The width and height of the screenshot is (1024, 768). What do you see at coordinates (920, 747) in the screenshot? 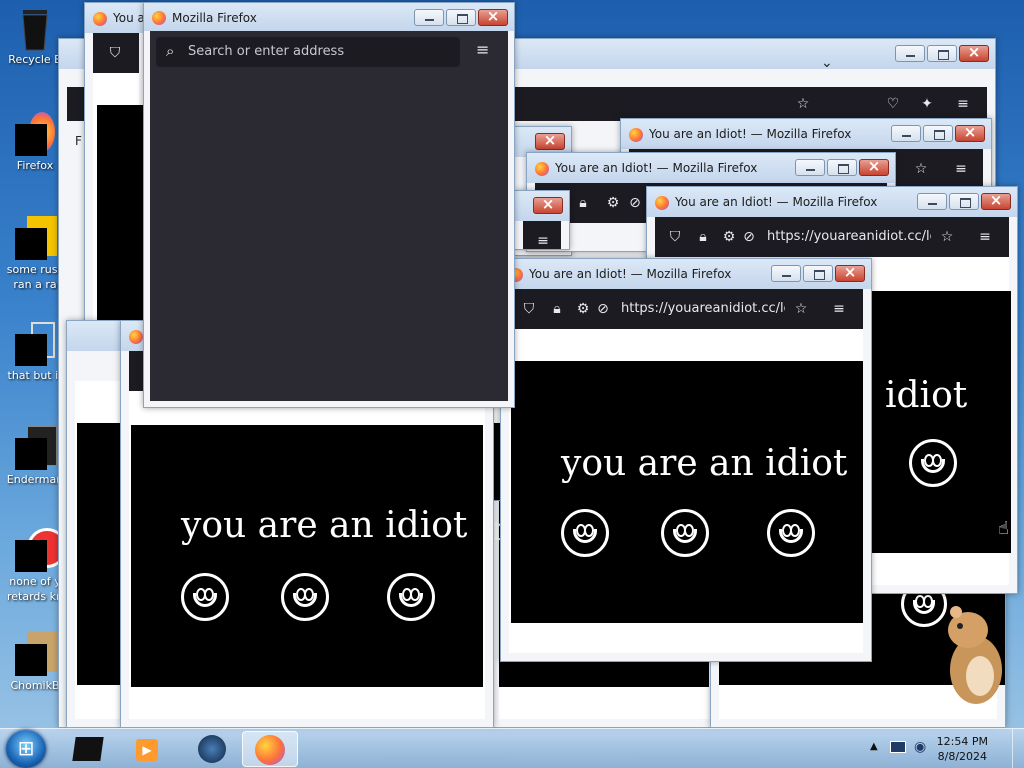
I see `volume-icon: ◉` at bounding box center [920, 747].